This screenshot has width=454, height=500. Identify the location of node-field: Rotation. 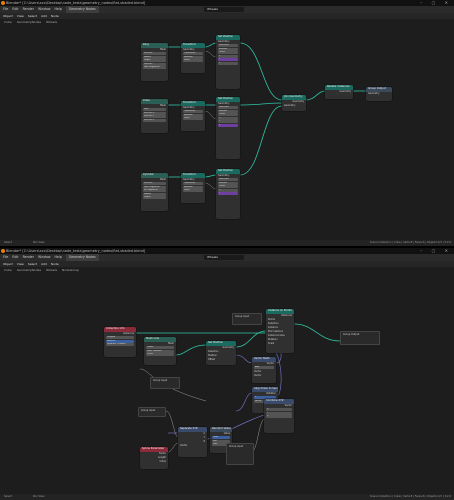
(193, 115).